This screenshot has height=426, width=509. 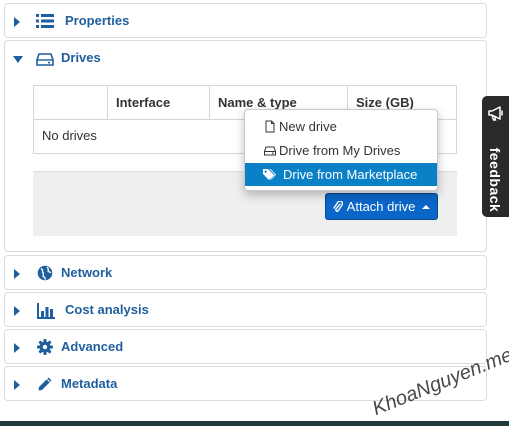 What do you see at coordinates (270, 126) in the screenshot?
I see `file-icon` at bounding box center [270, 126].